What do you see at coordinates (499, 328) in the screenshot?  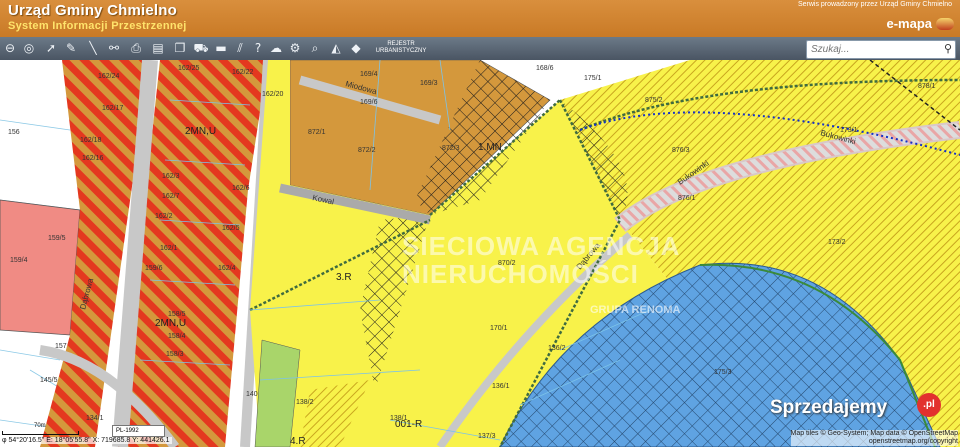 I see `parcel-label: 170/1` at bounding box center [499, 328].